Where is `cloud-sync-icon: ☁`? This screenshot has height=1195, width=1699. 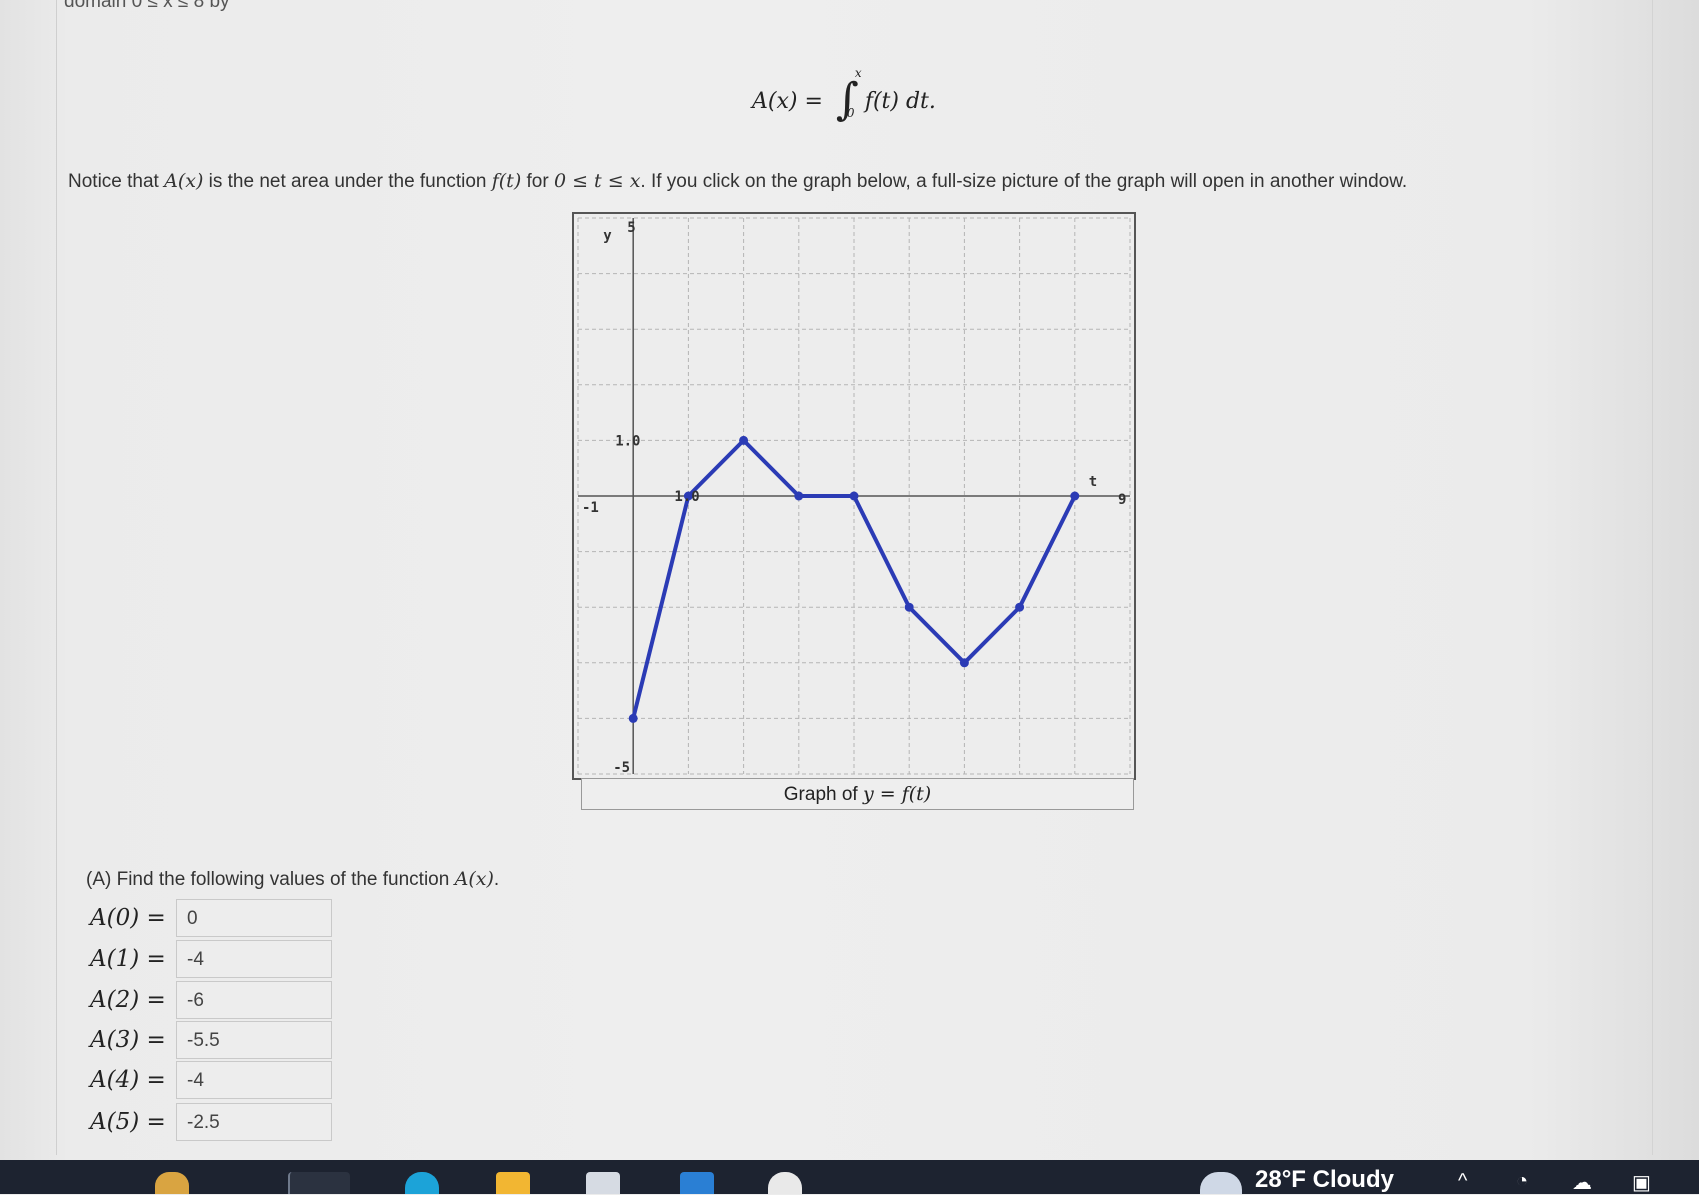
cloud-sync-icon: ☁ is located at coordinates (1582, 1182).